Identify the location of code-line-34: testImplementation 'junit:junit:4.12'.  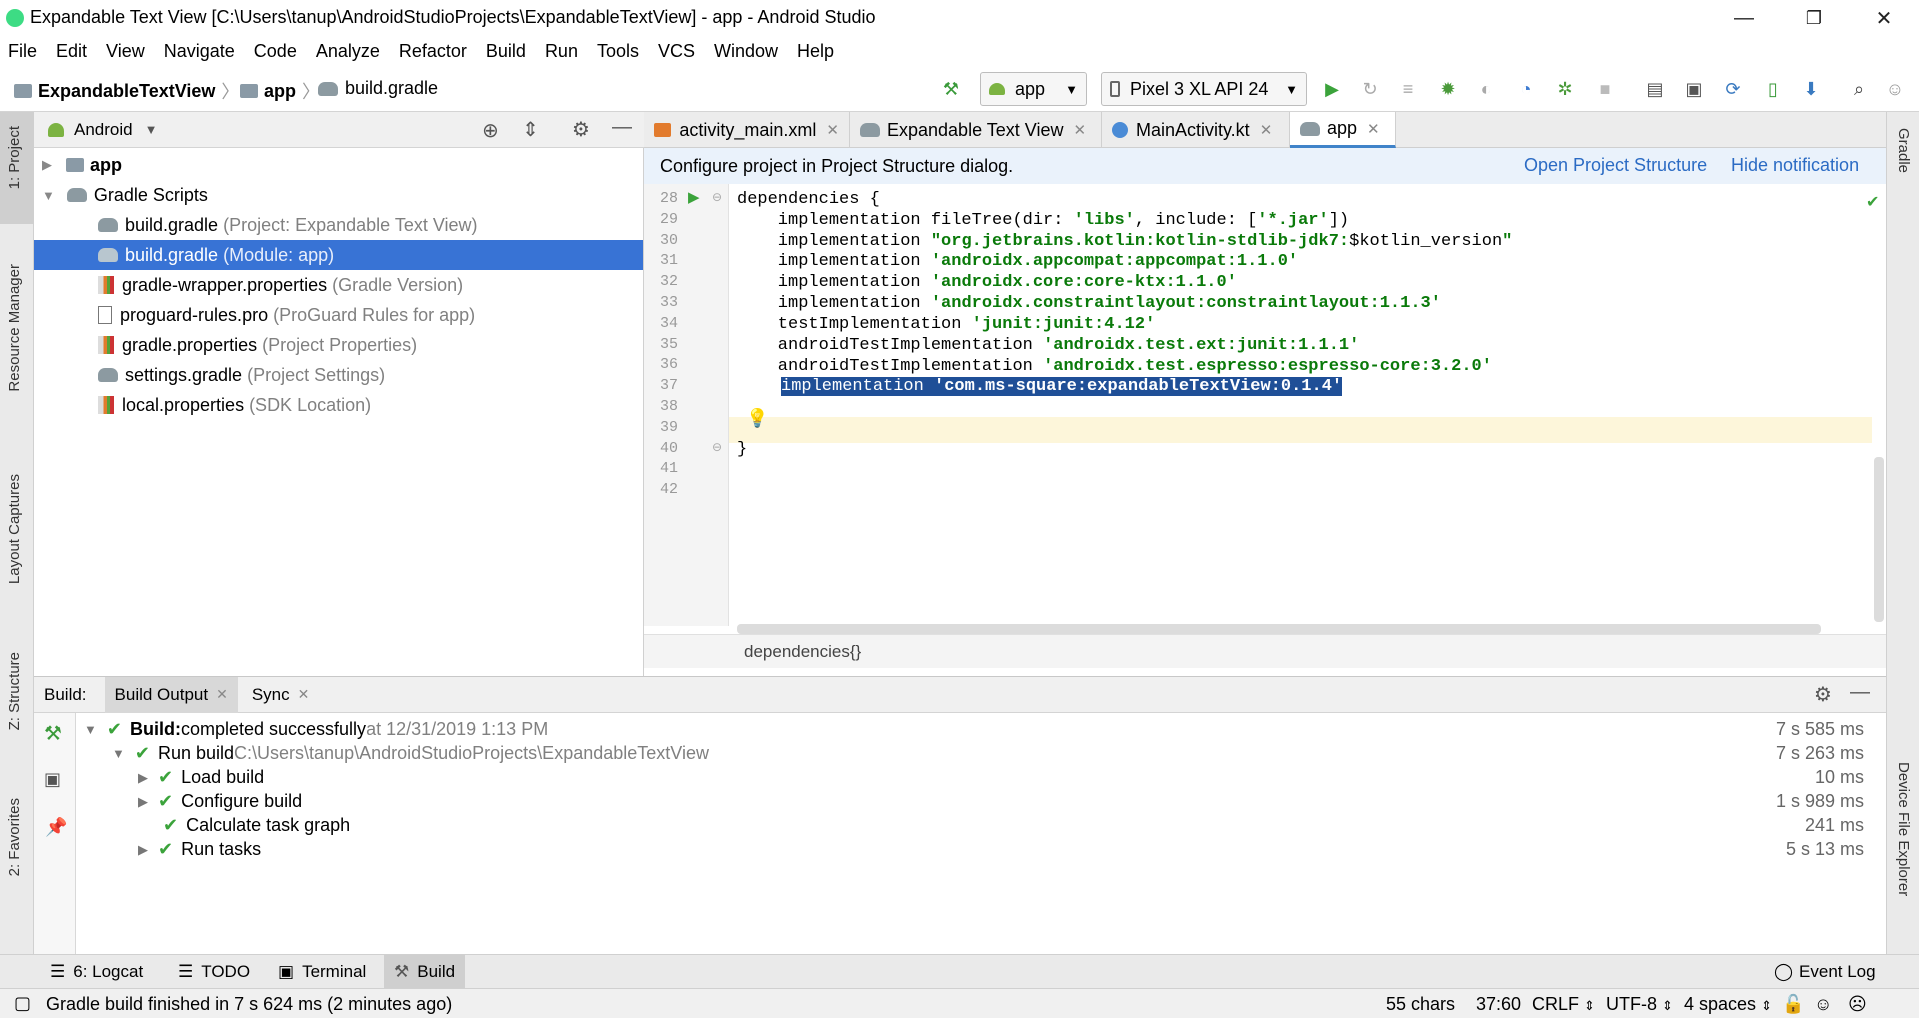
(946, 324).